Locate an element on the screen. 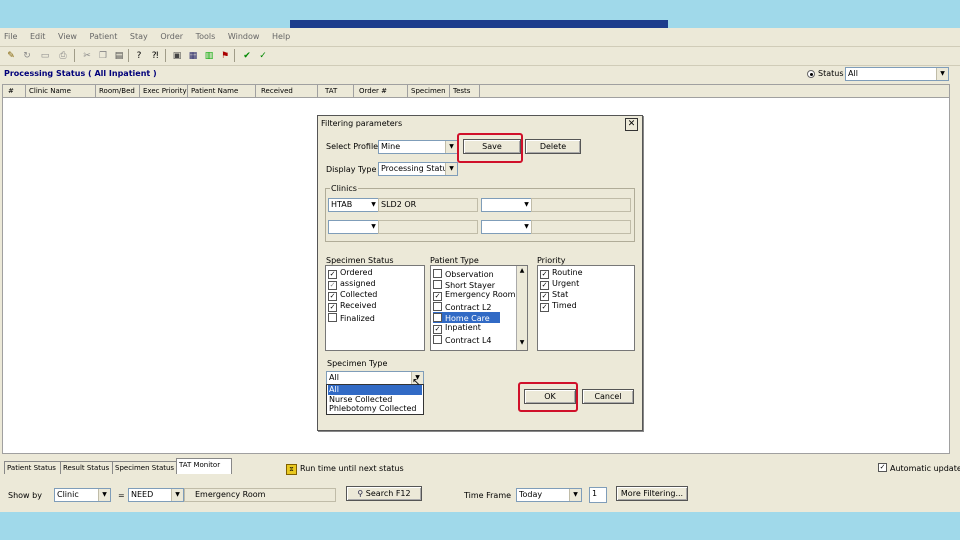 The image size is (960, 540). print-icon: ⎙ is located at coordinates (63, 56).